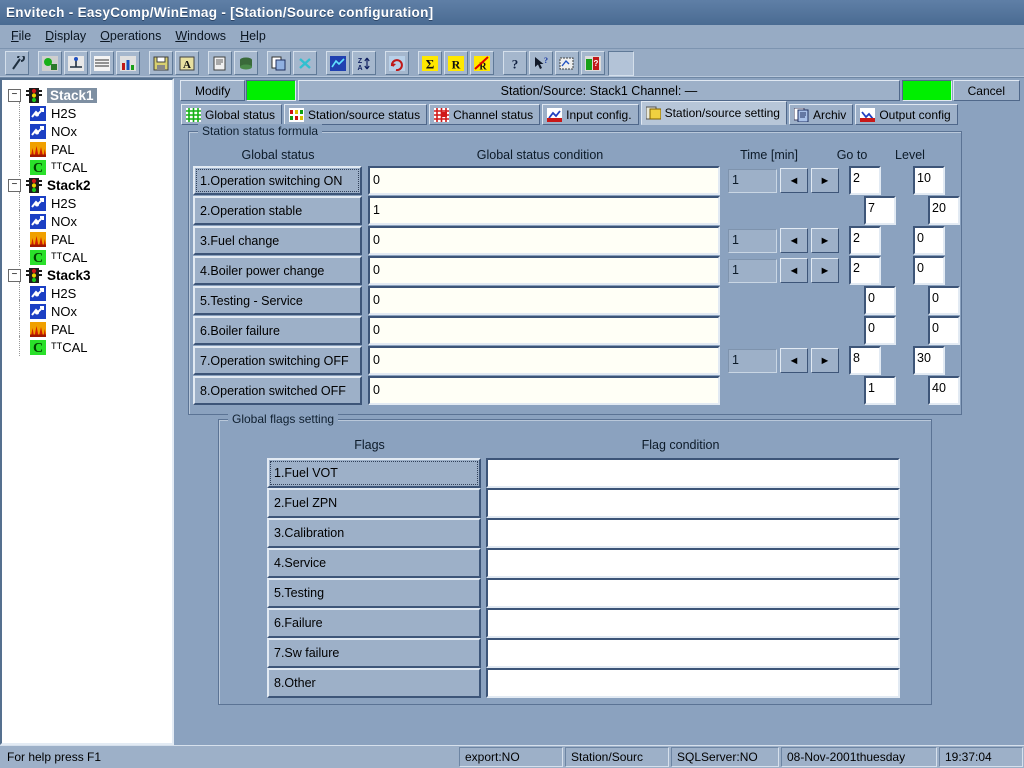 The image size is (1024, 768). Describe the element at coordinates (880, 210) in the screenshot. I see `goto-input: 7` at that location.